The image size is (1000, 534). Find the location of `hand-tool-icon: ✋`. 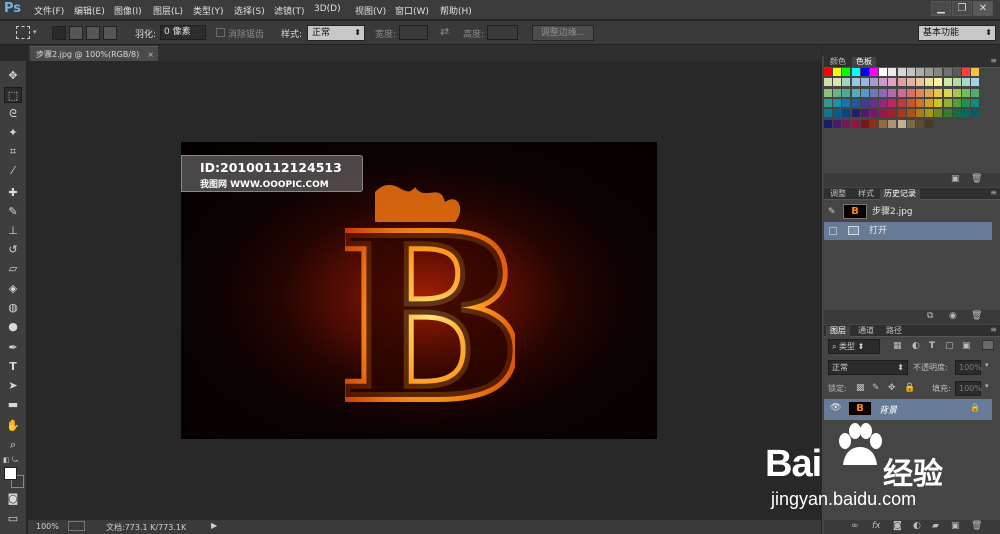

hand-tool-icon: ✋ is located at coordinates (13, 426).